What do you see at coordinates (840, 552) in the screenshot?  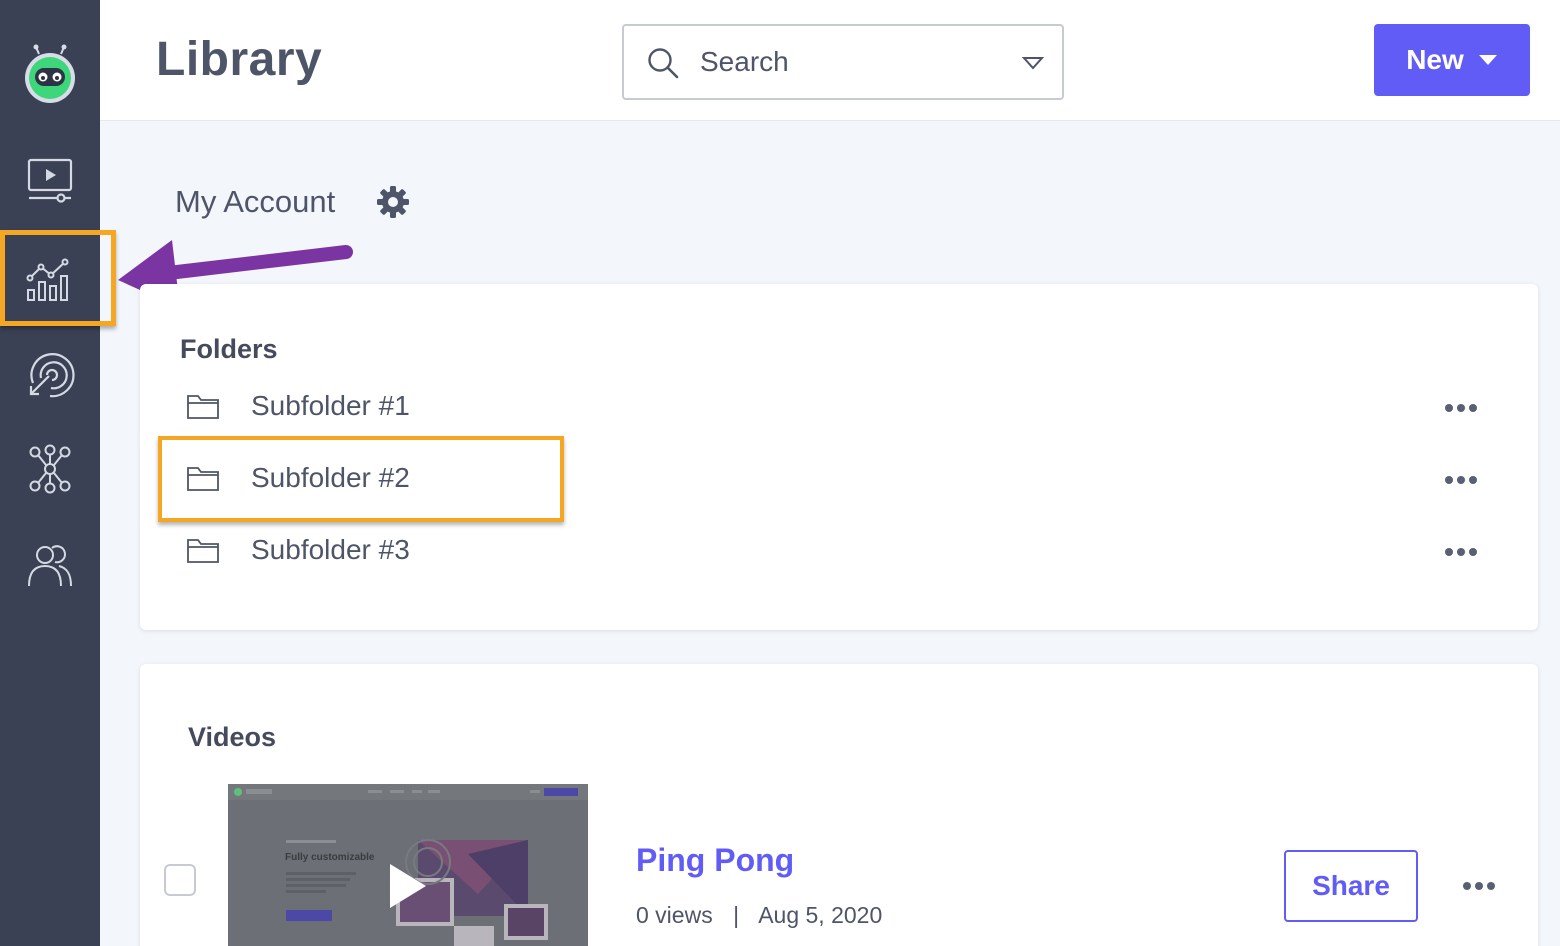 I see `folder-row: Subfolder #3` at bounding box center [840, 552].